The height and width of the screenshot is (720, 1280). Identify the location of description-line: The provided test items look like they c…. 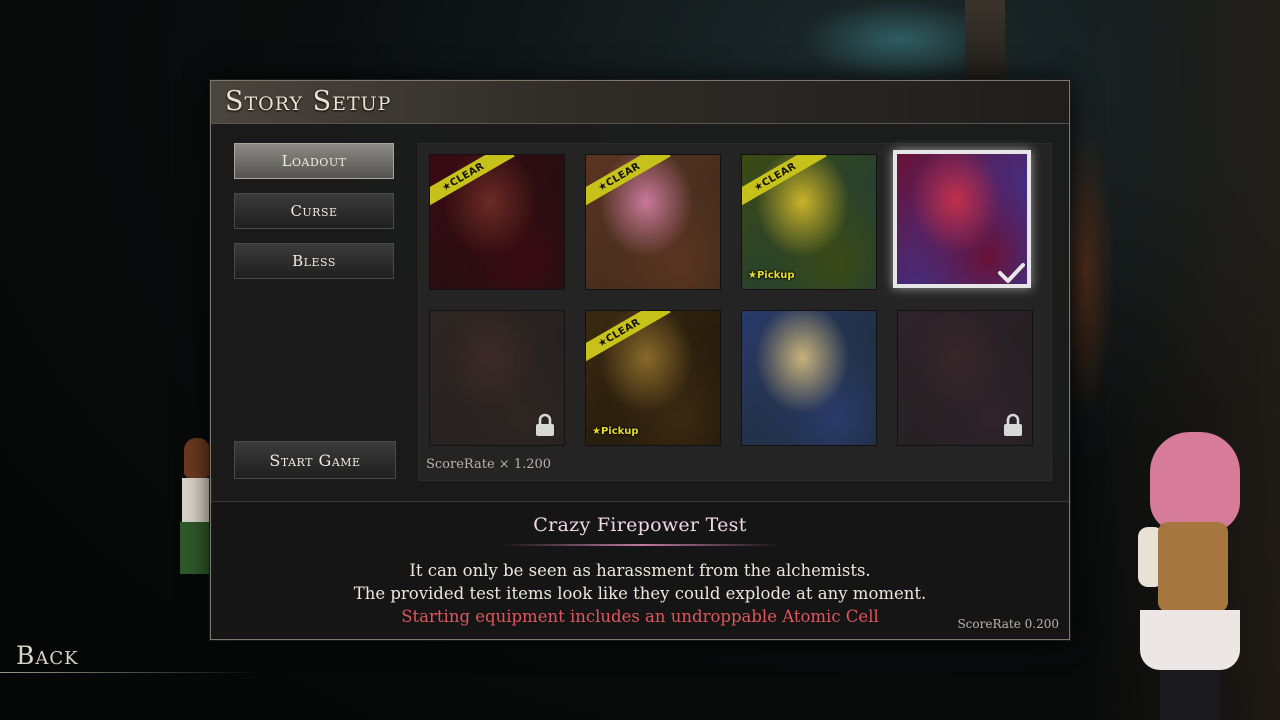
(640, 593).